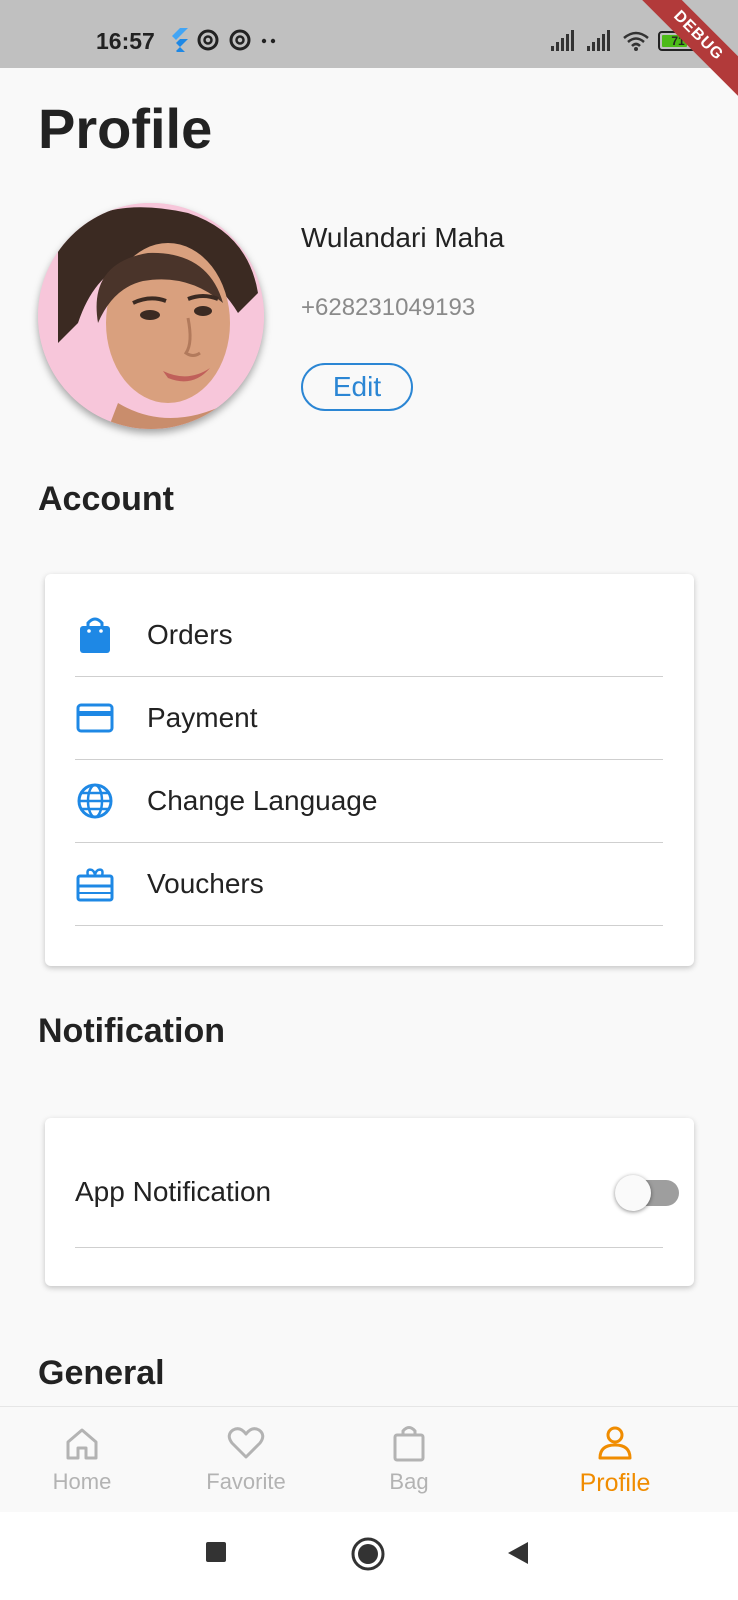  What do you see at coordinates (246, 1481) in the screenshot?
I see `nav-label: Favorite` at bounding box center [246, 1481].